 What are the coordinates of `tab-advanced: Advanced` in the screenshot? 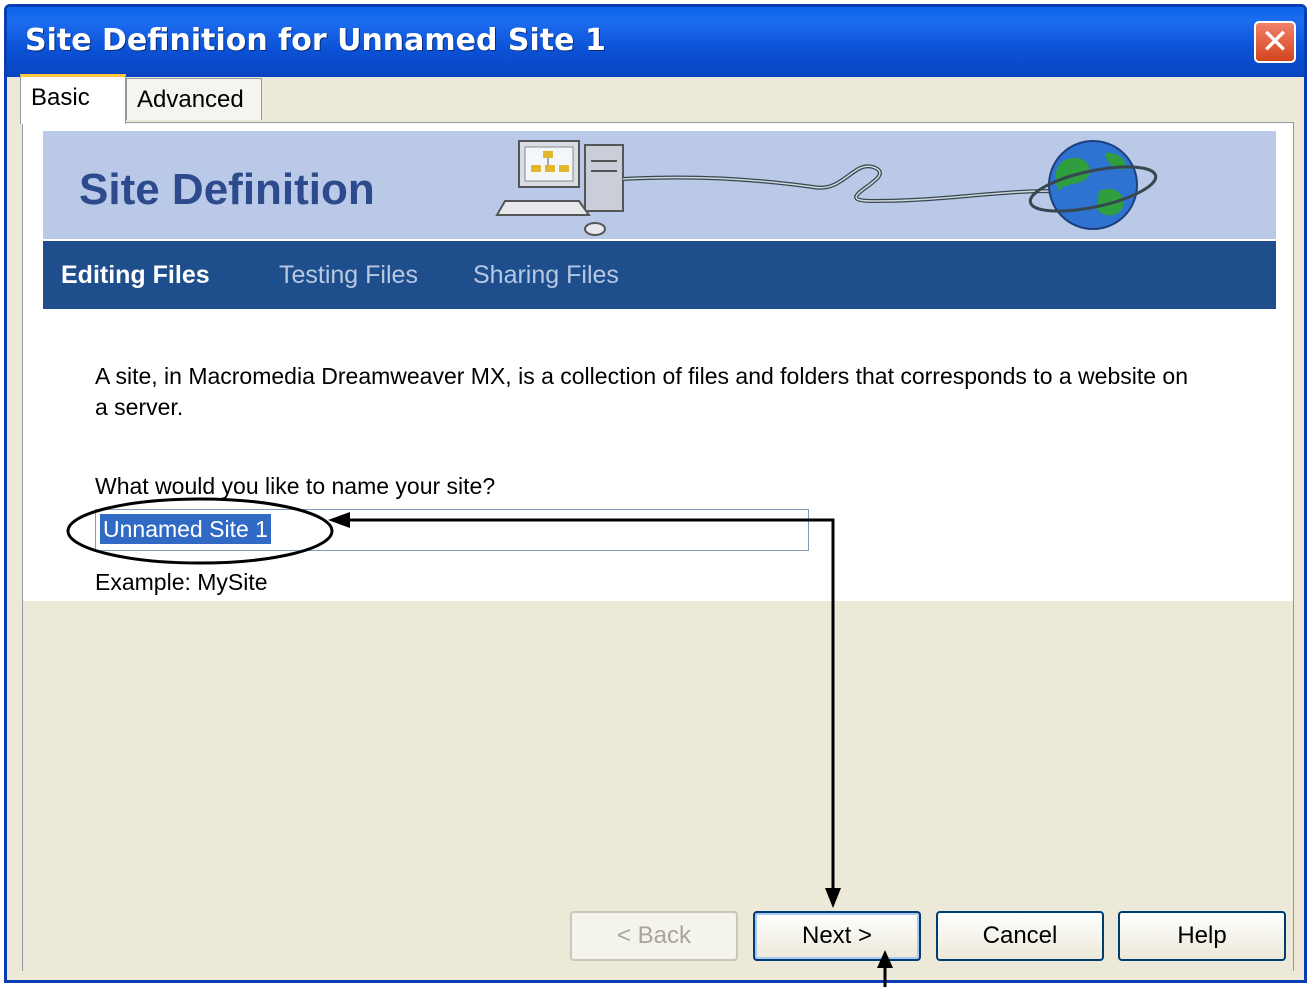 It's located at (194, 99).